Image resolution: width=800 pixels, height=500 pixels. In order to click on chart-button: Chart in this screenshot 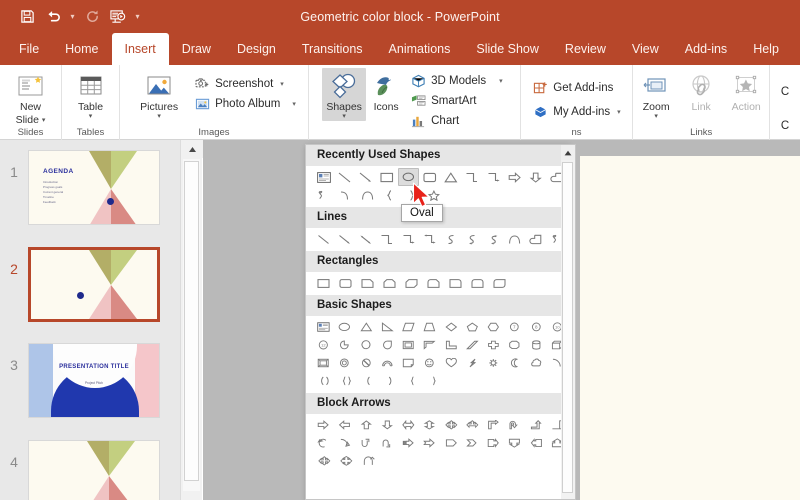, I will do `click(456, 121)`.